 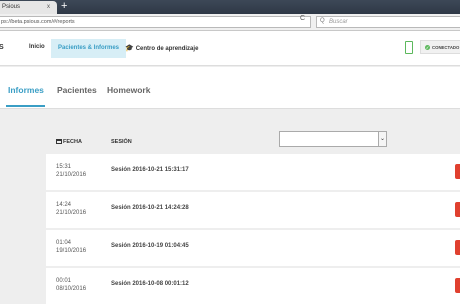 What do you see at coordinates (302, 18) in the screenshot?
I see `reload-icon: C` at bounding box center [302, 18].